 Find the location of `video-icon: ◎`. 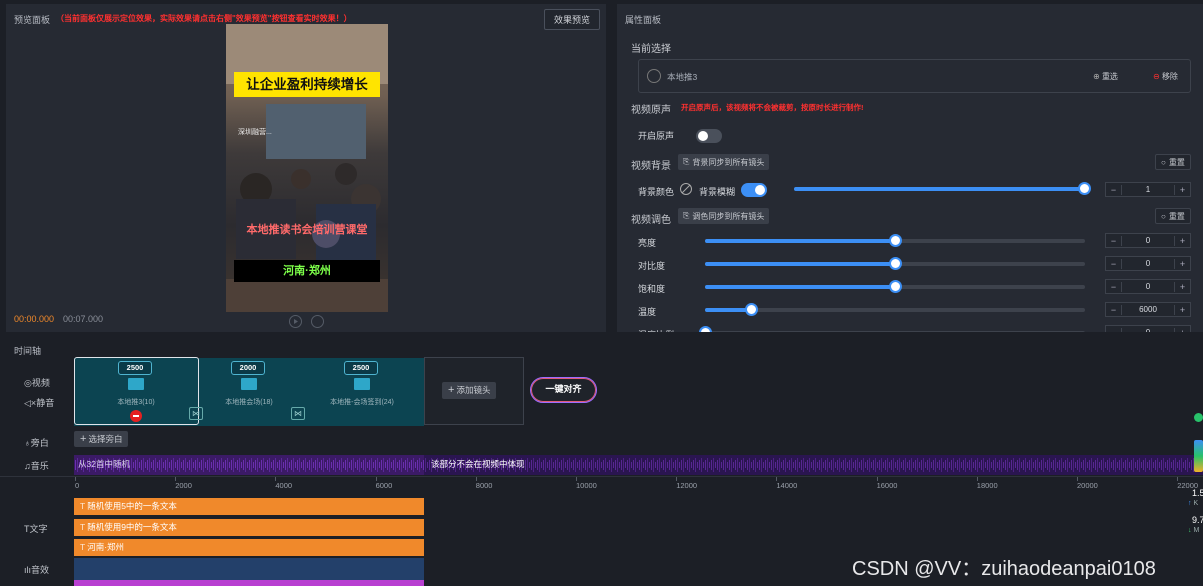

video-icon: ◎ is located at coordinates (28, 383).